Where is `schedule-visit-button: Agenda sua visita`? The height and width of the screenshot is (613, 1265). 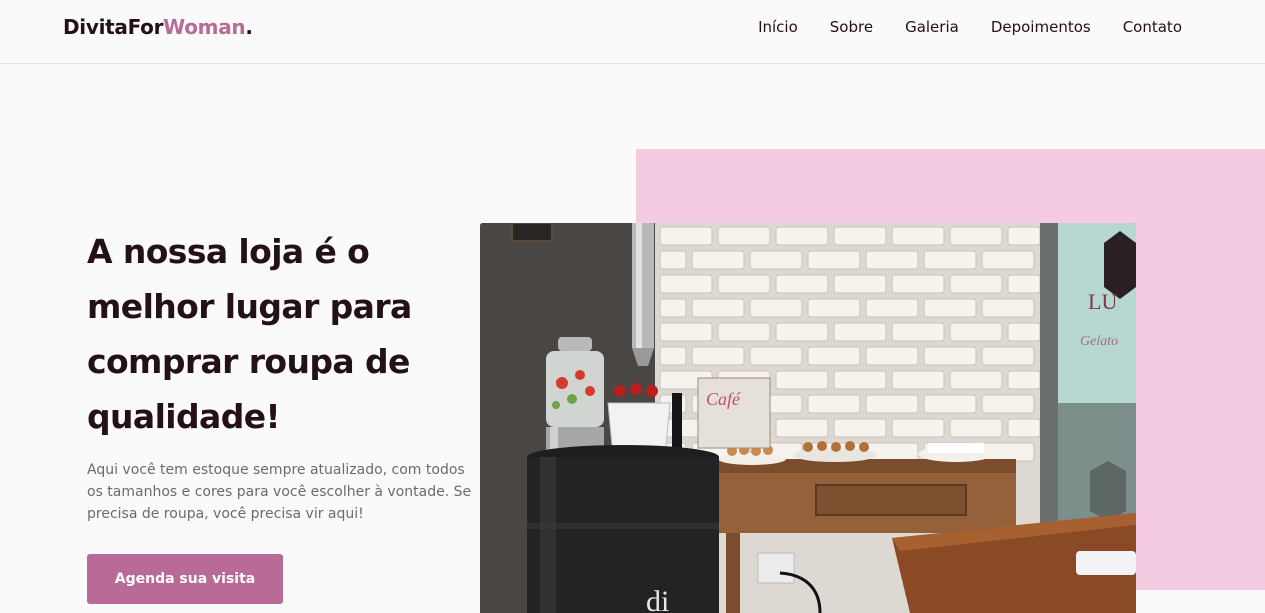 schedule-visit-button: Agenda sua visita is located at coordinates (185, 579).